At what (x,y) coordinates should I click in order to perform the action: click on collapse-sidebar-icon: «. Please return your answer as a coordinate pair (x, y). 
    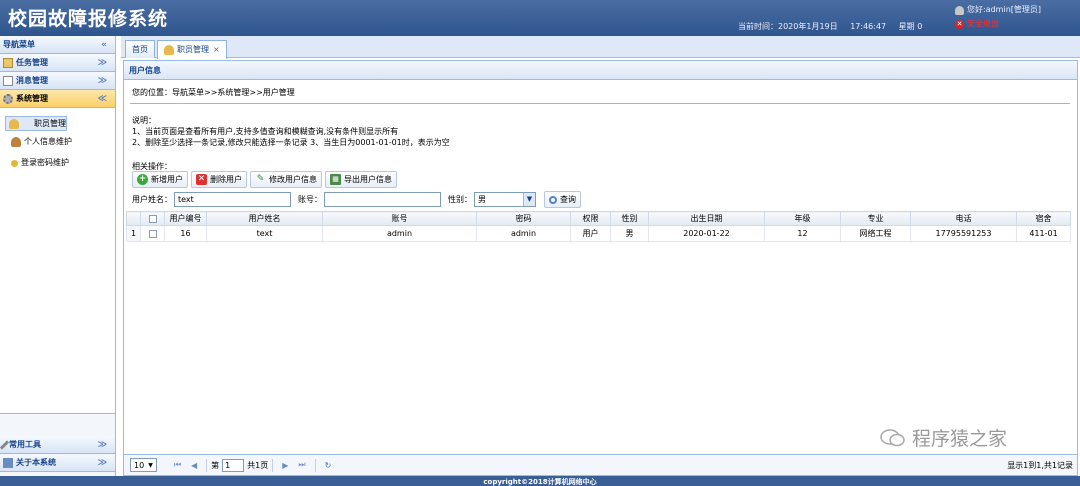
    Looking at the image, I should click on (104, 45).